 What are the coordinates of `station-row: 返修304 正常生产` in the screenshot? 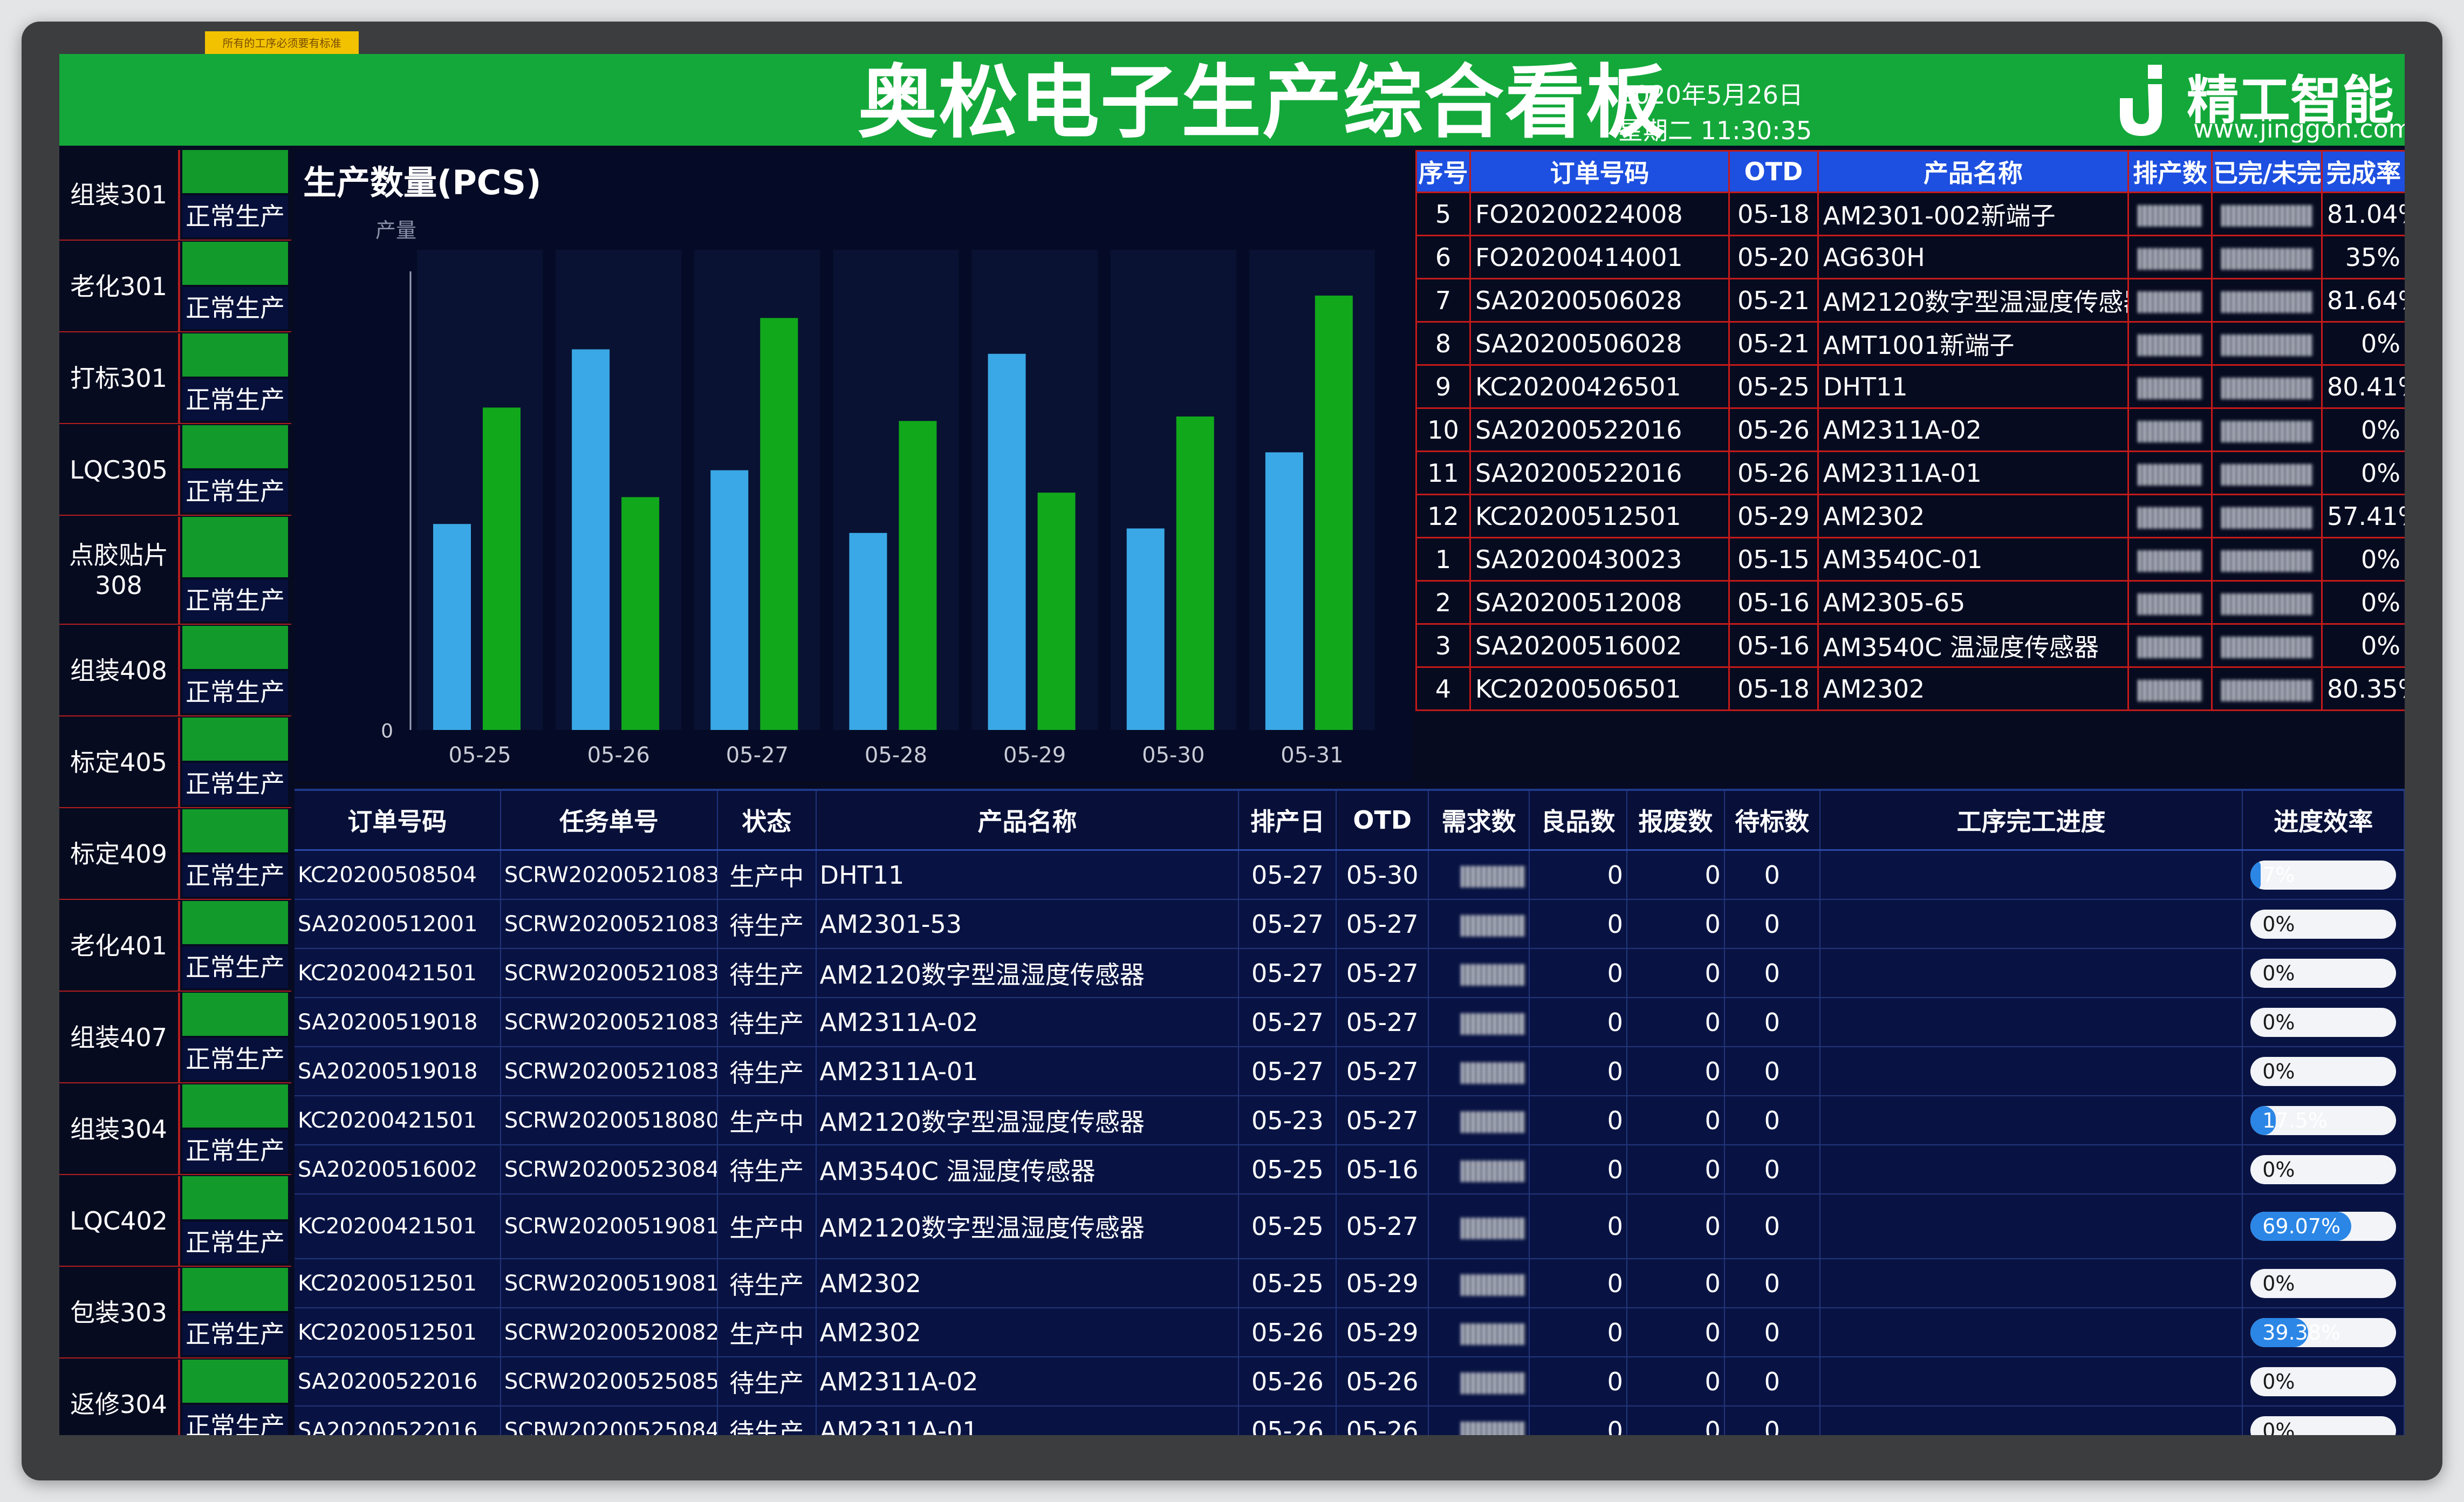 It's located at (175, 1398).